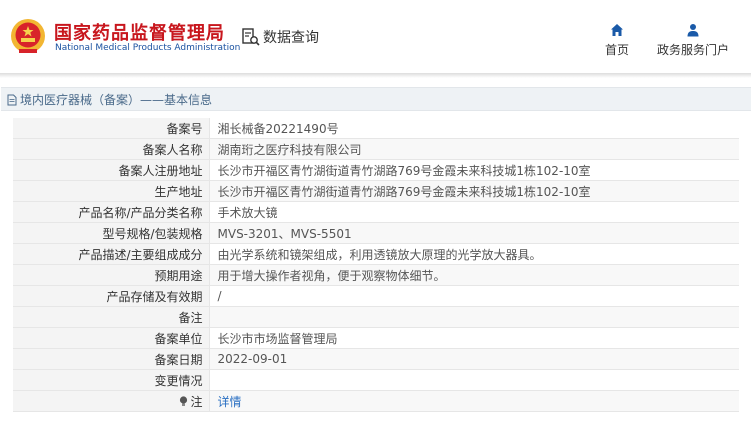 Image resolution: width=751 pixels, height=424 pixels. What do you see at coordinates (291, 38) in the screenshot?
I see `data-query-label: 数据查询` at bounding box center [291, 38].